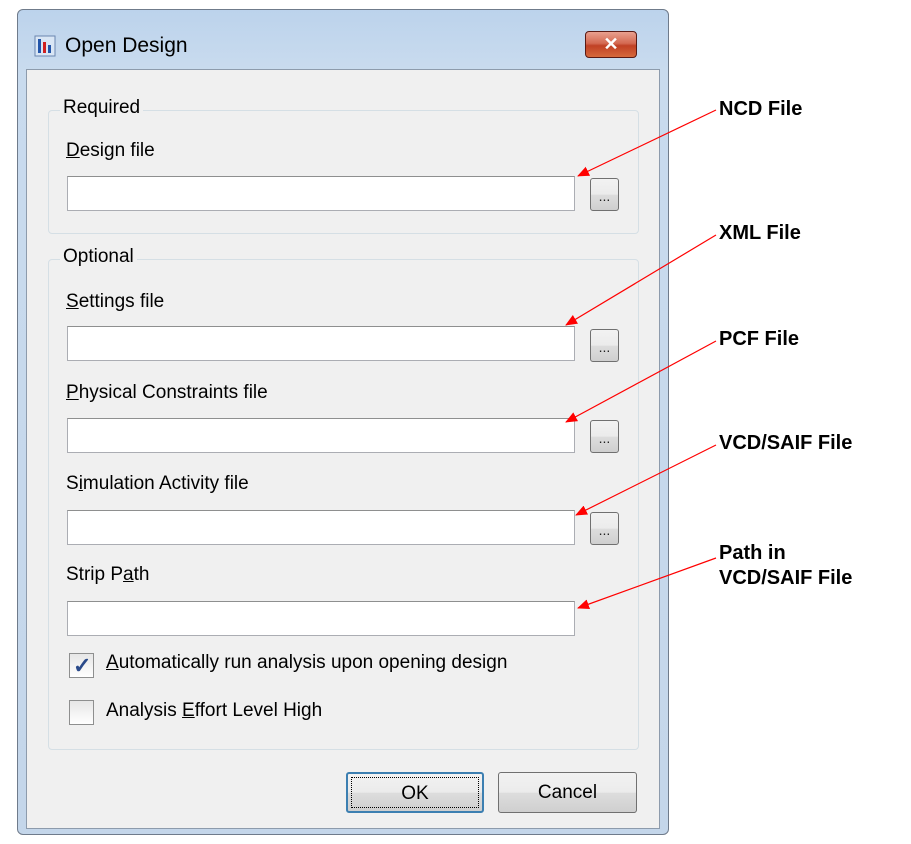  Describe the element at coordinates (641, 381) in the screenshot. I see `arrow-pcf` at that location.